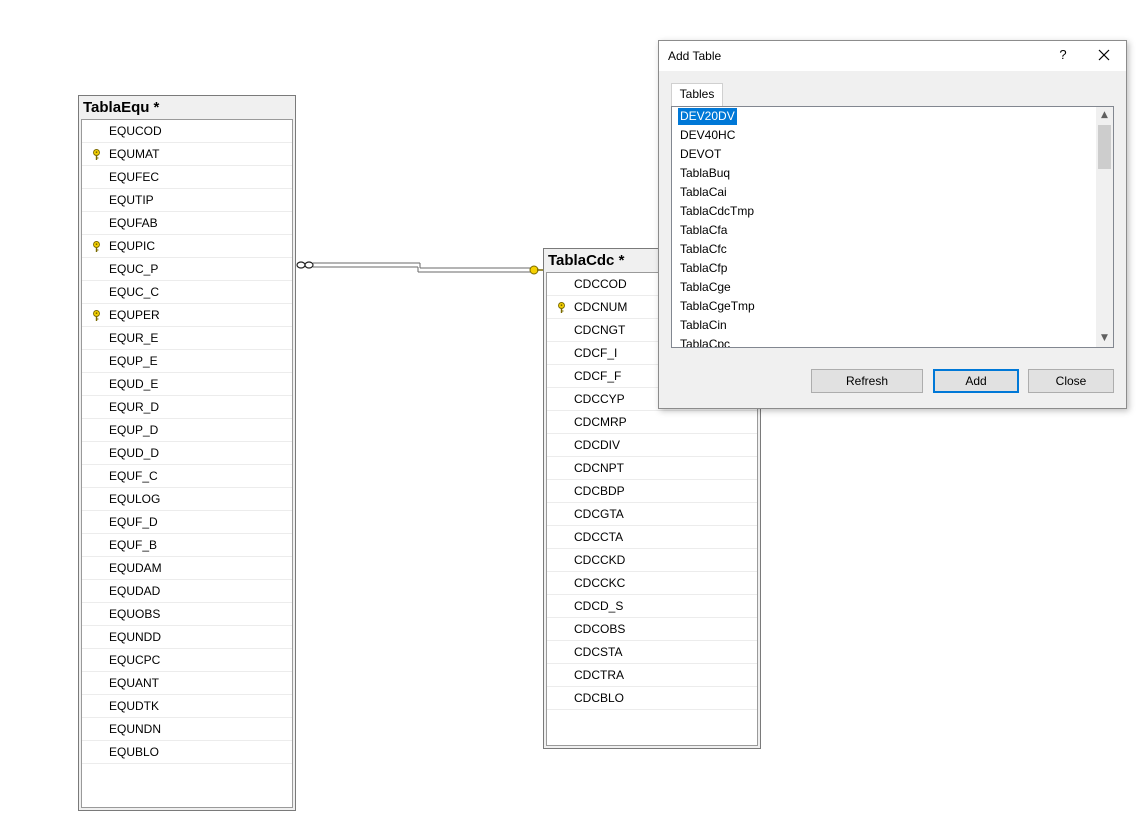  I want to click on column-row: EQUP_E, so click(187, 361).